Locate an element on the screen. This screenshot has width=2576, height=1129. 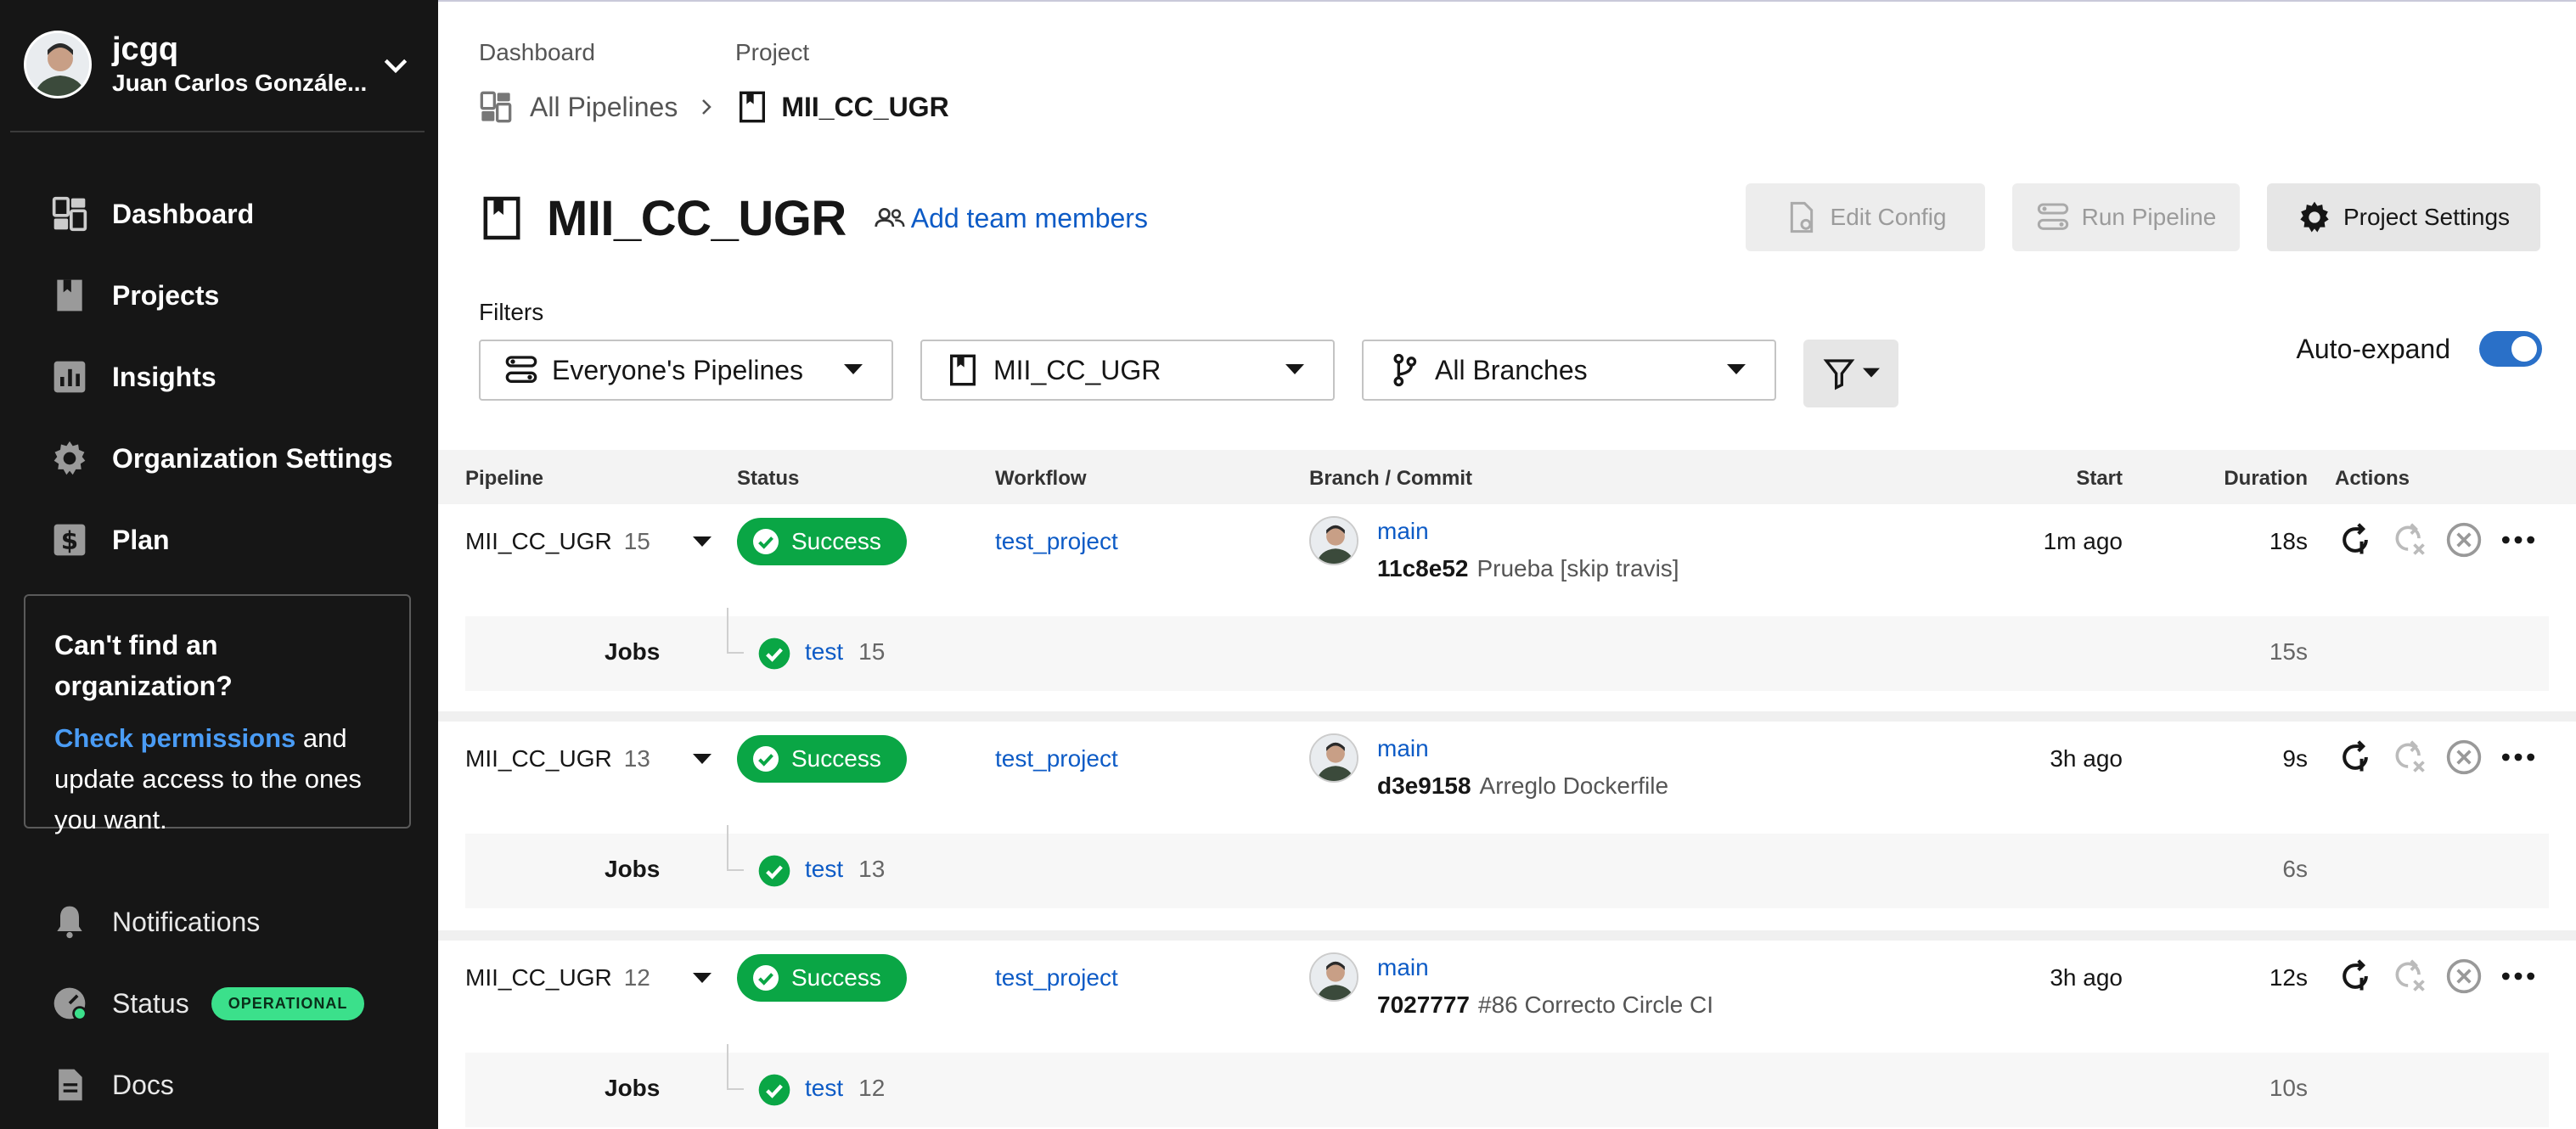
sidebar-item-docs: Docs is located at coordinates (219, 1085).